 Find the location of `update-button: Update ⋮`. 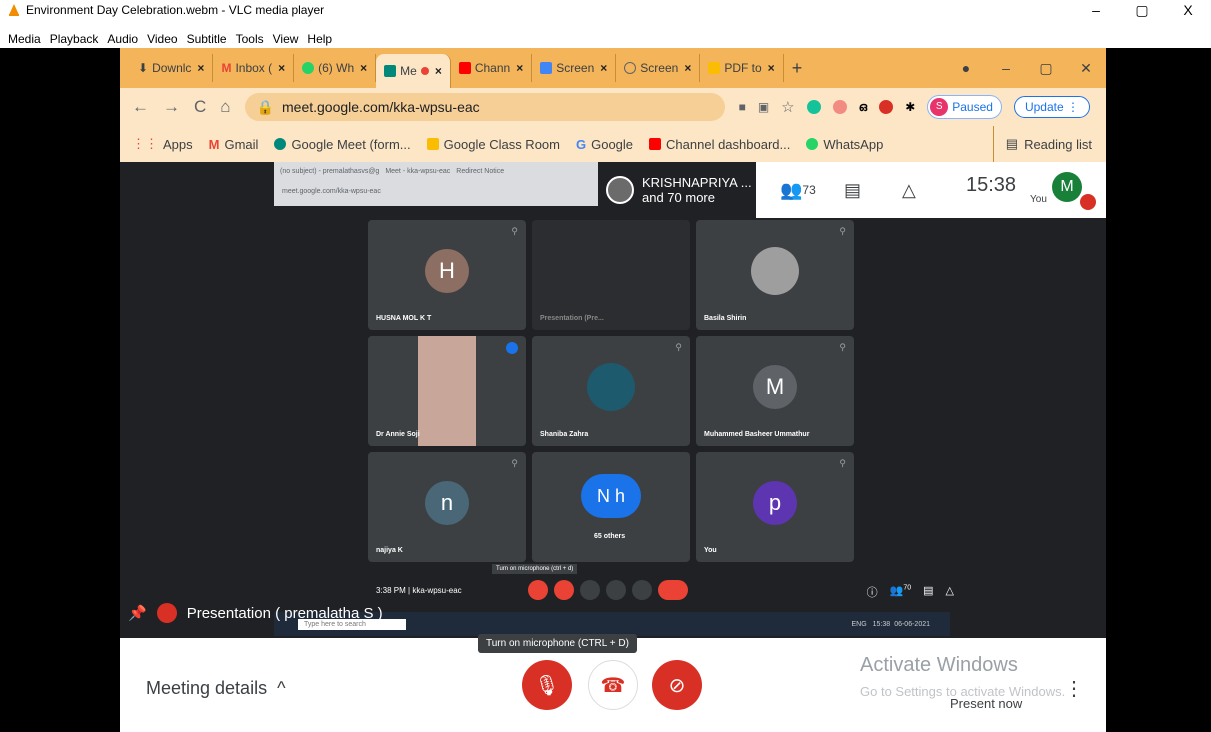

update-button: Update ⋮ is located at coordinates (1051, 107).